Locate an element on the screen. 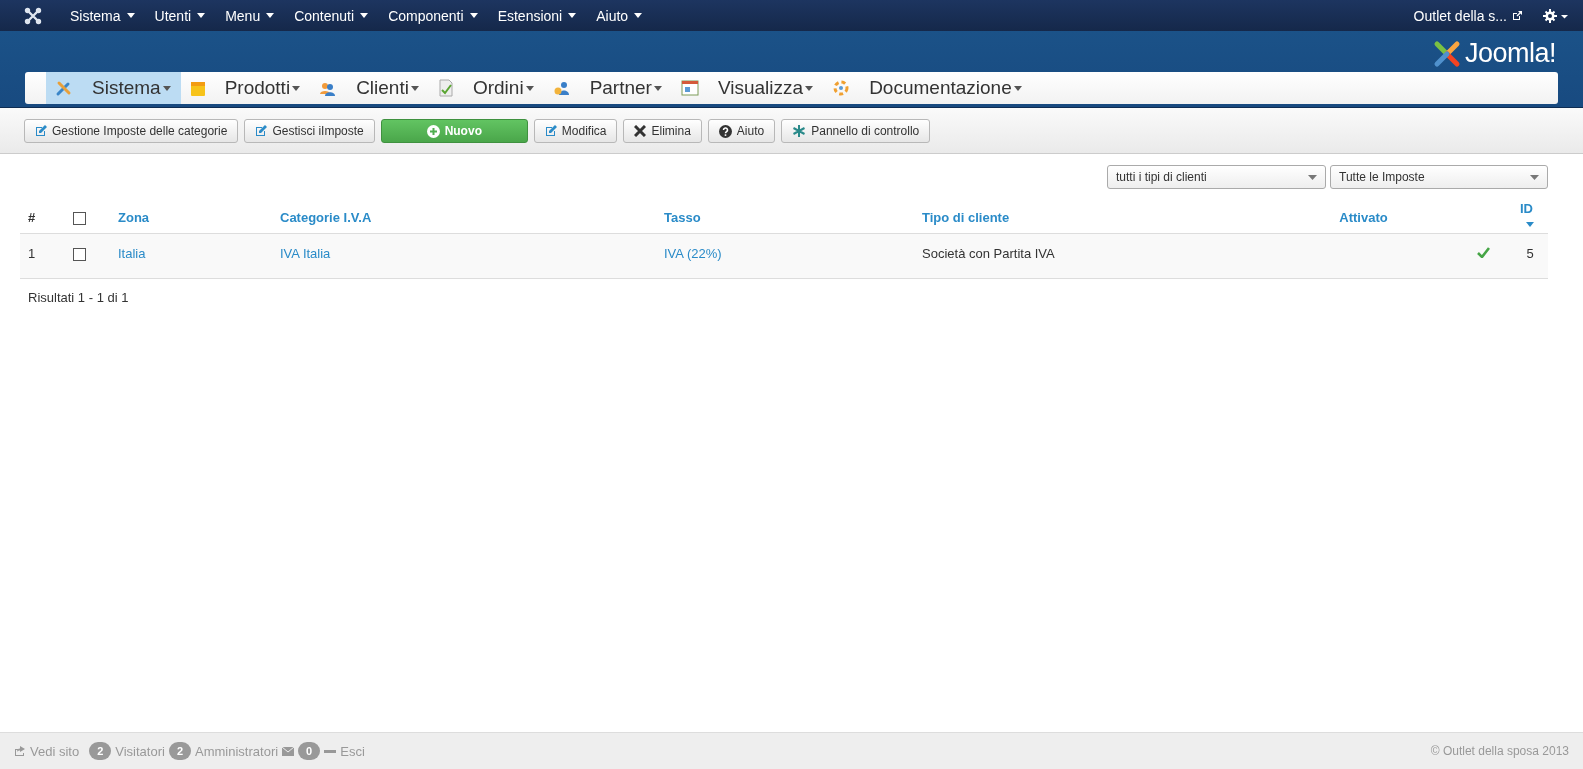  column-header: ID is located at coordinates (1530, 208).